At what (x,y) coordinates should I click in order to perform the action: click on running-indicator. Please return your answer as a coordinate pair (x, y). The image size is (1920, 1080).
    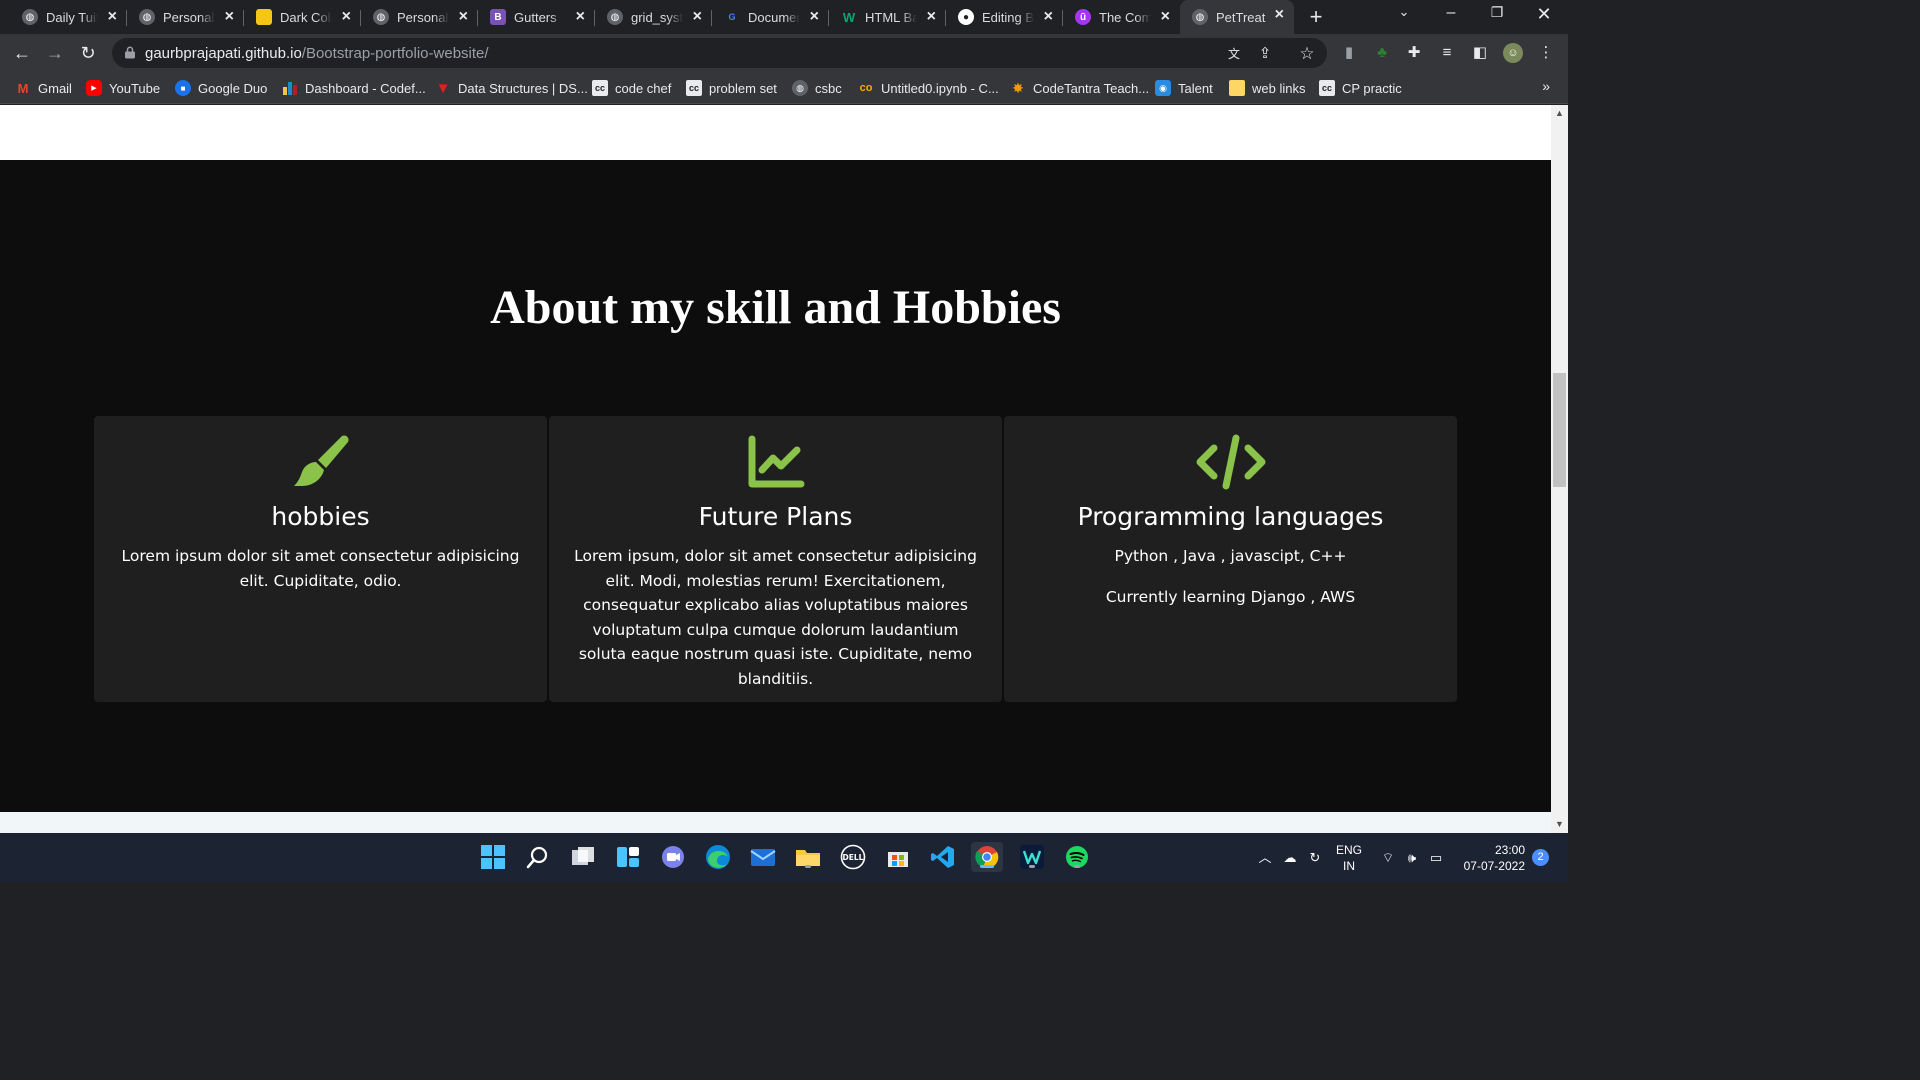
    Looking at the image, I should click on (1077, 866).